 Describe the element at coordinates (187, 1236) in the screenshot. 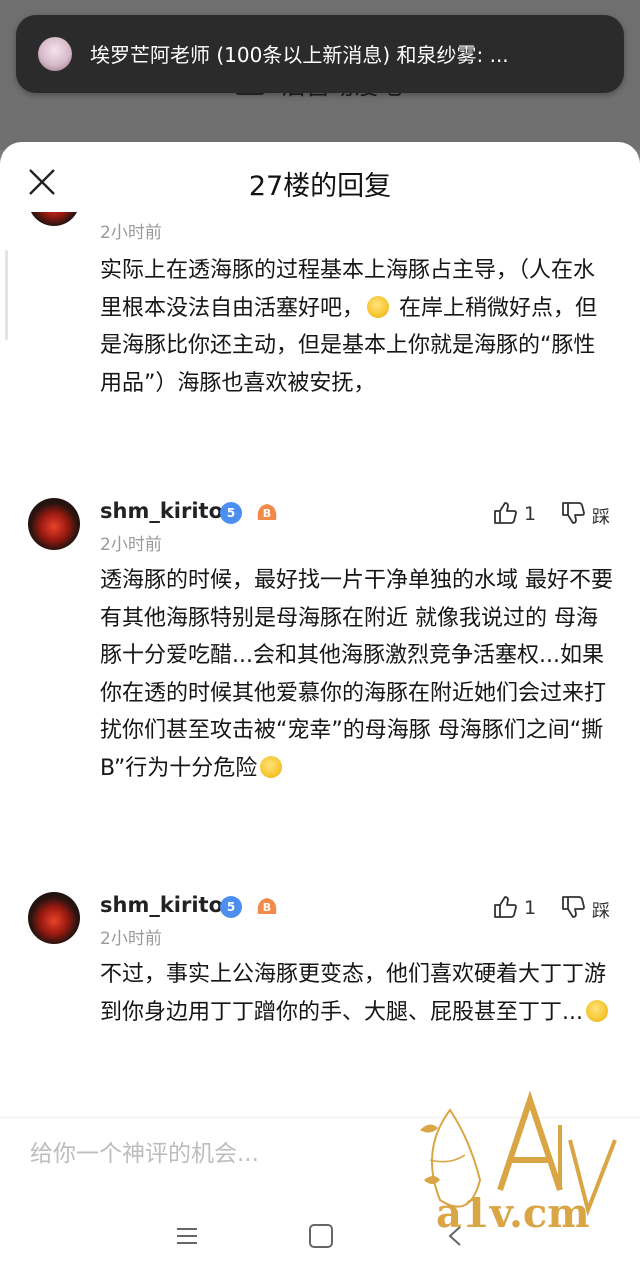

I see `menu-icon` at that location.